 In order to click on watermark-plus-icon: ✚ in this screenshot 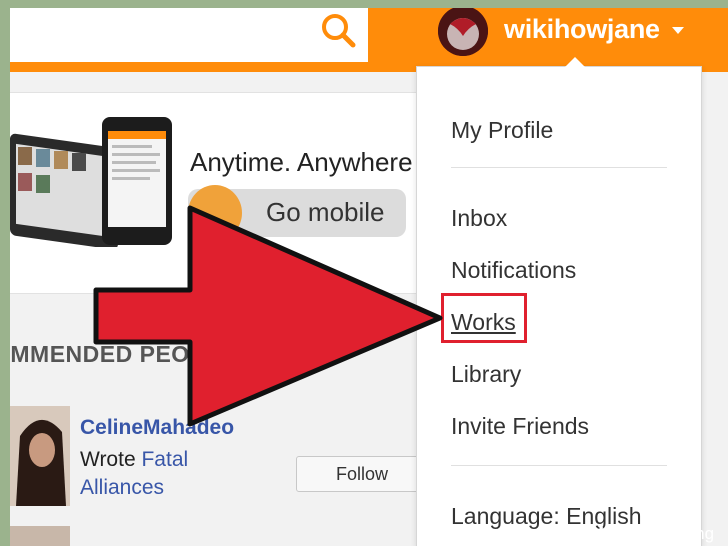, I will do `click(601, 533)`.